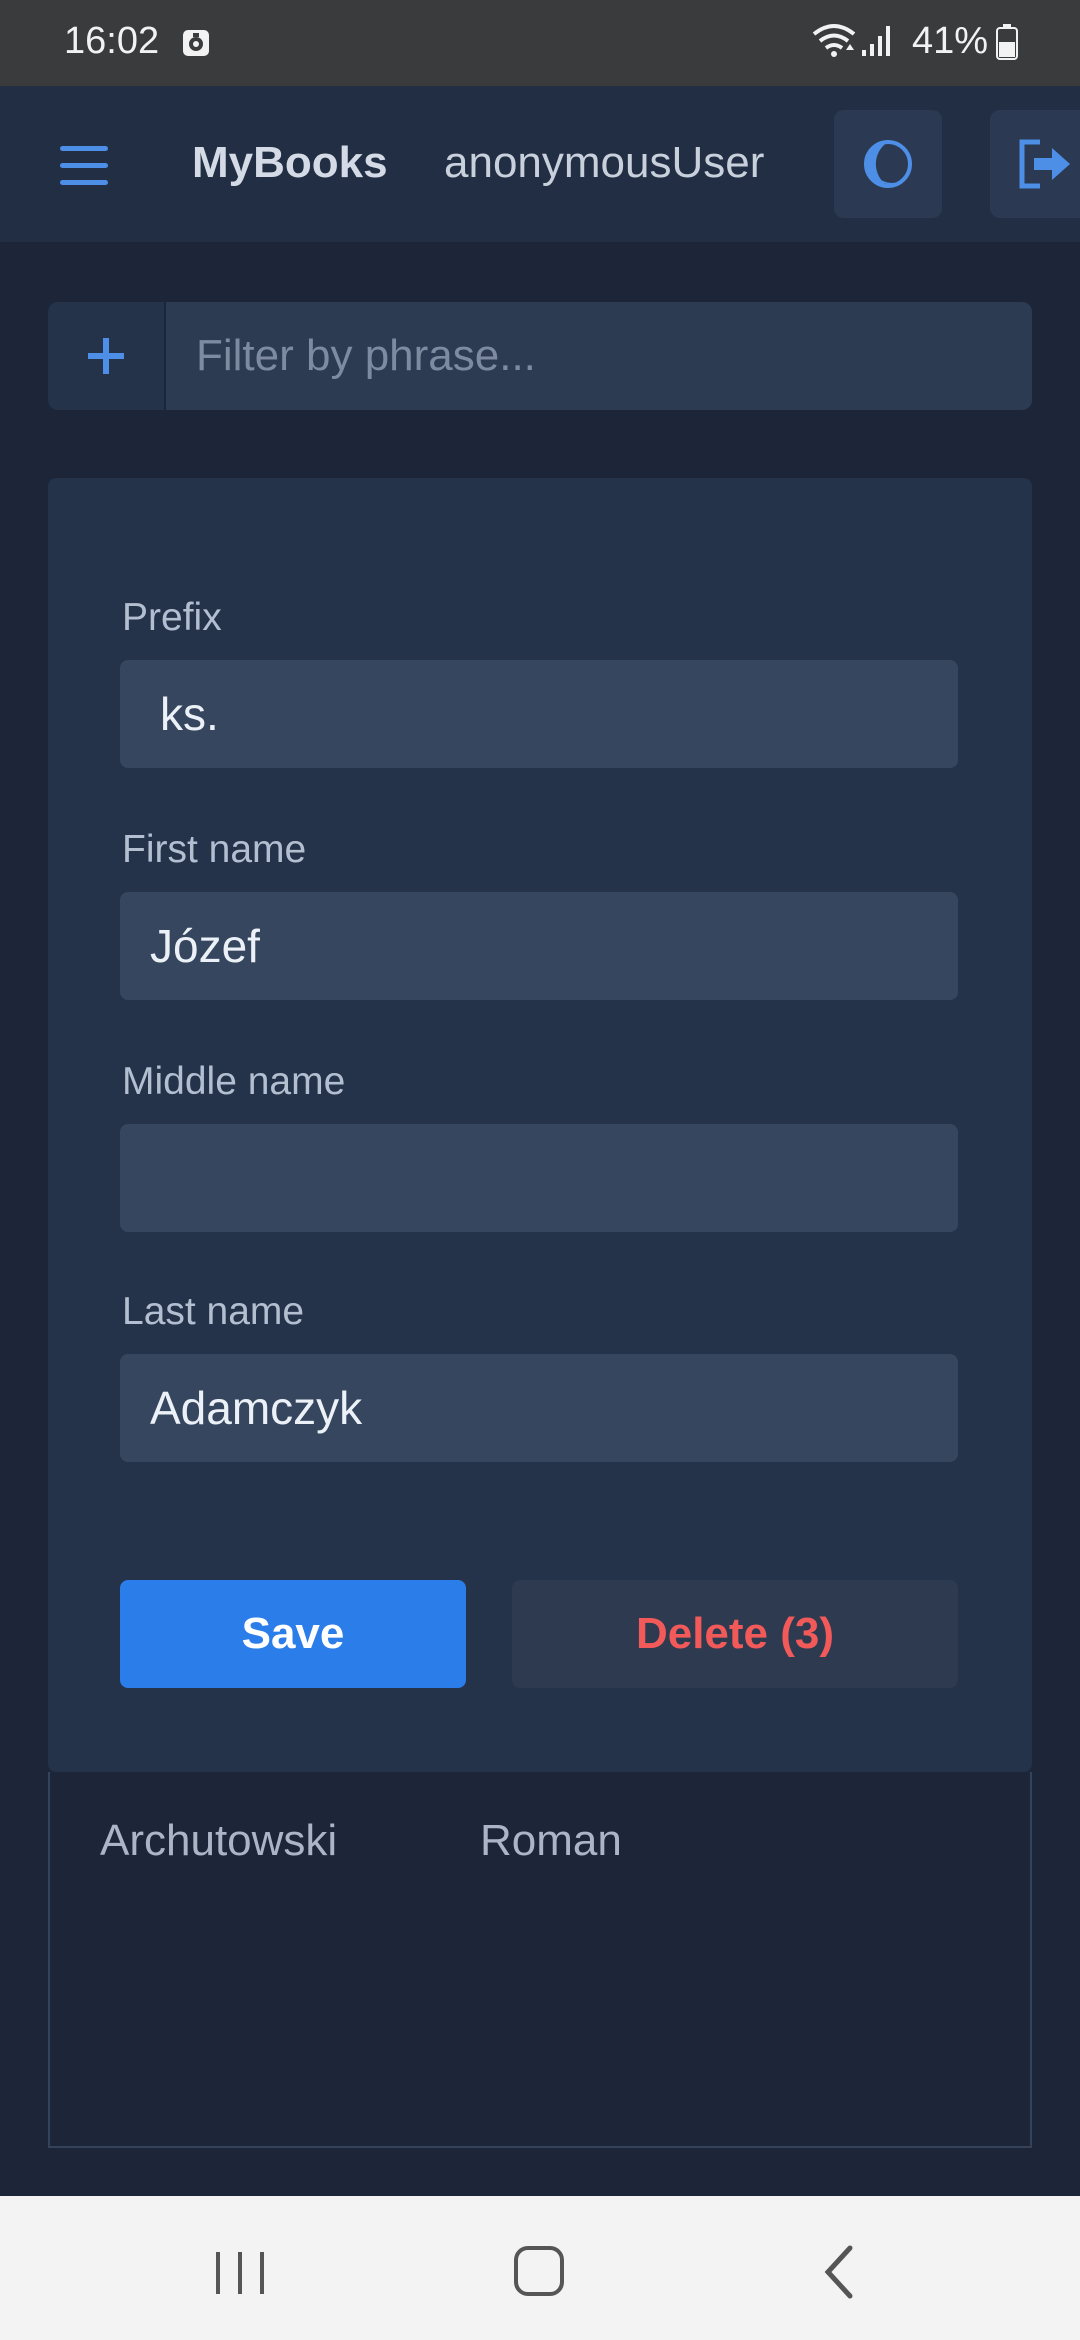  Describe the element at coordinates (539, 946) in the screenshot. I see `first-name-field` at that location.